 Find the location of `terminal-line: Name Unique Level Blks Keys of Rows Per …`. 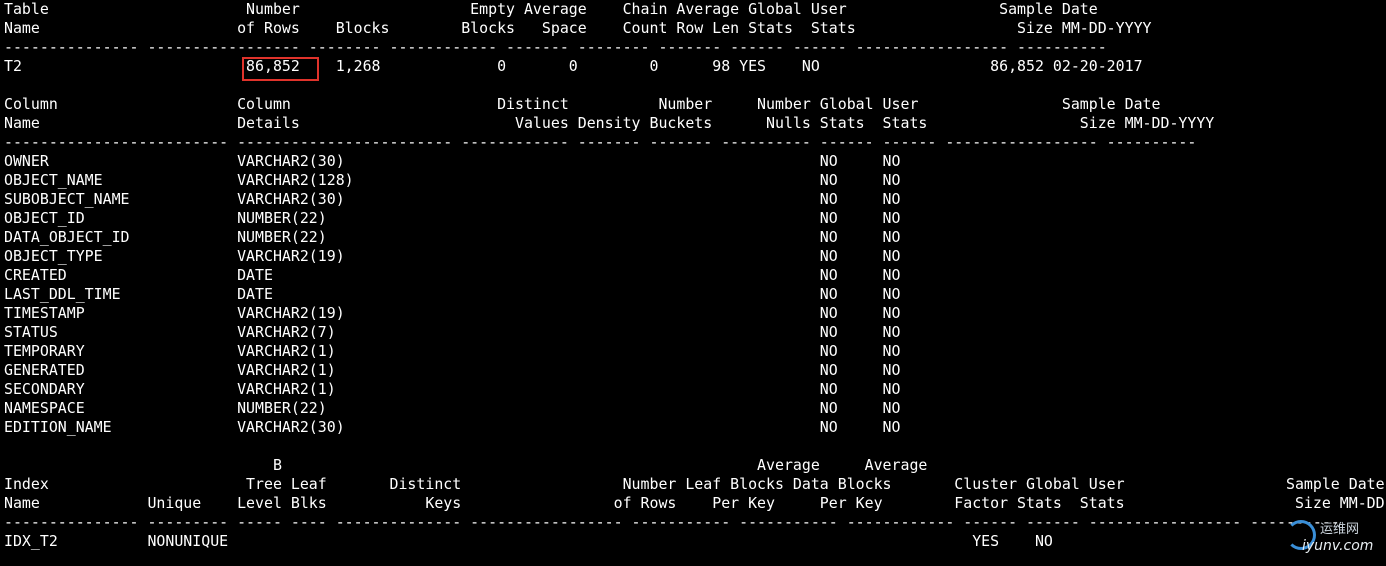

terminal-line: Name Unique Level Blks Keys of Rows Per … is located at coordinates (695, 503).